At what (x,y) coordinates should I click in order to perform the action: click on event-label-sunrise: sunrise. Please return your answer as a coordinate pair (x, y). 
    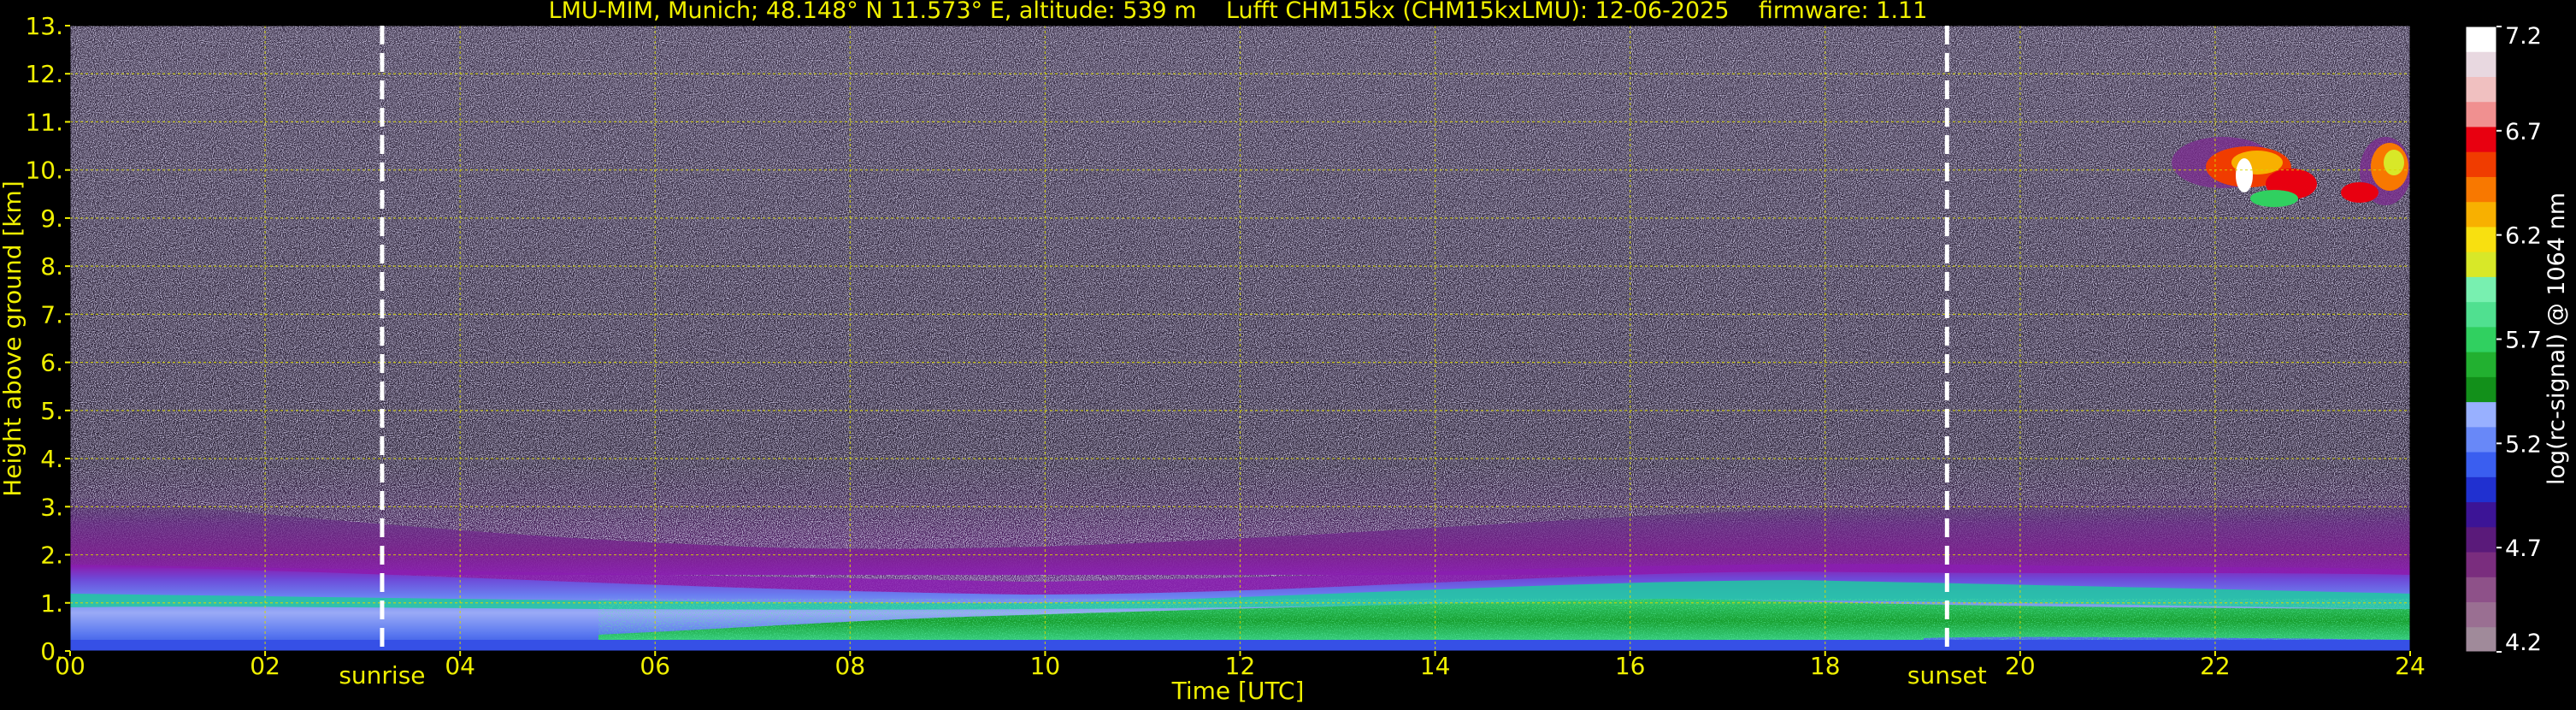
    Looking at the image, I should click on (382, 675).